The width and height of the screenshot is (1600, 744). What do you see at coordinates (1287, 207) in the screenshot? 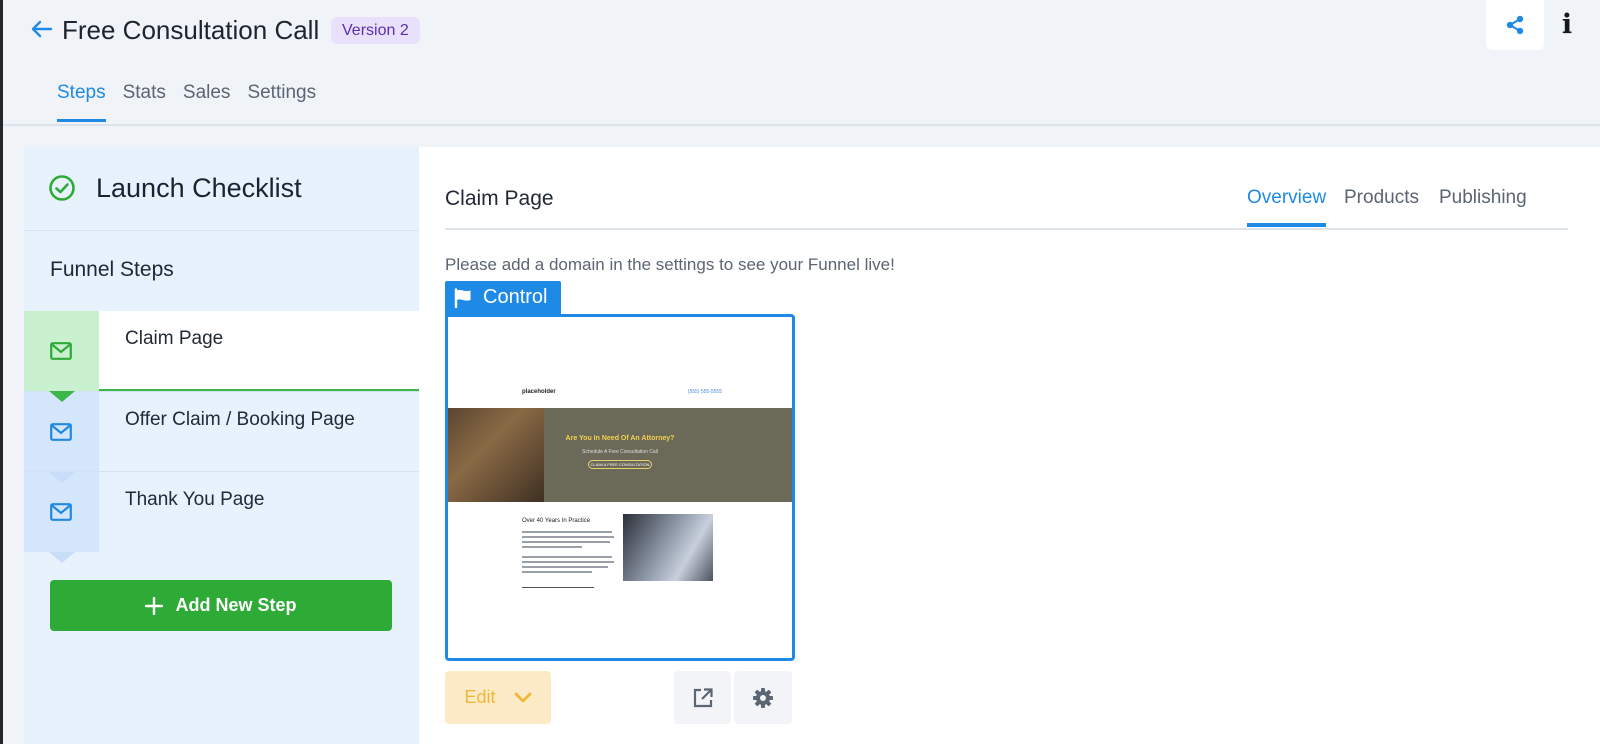
I see `tab-overview: Overview` at bounding box center [1287, 207].